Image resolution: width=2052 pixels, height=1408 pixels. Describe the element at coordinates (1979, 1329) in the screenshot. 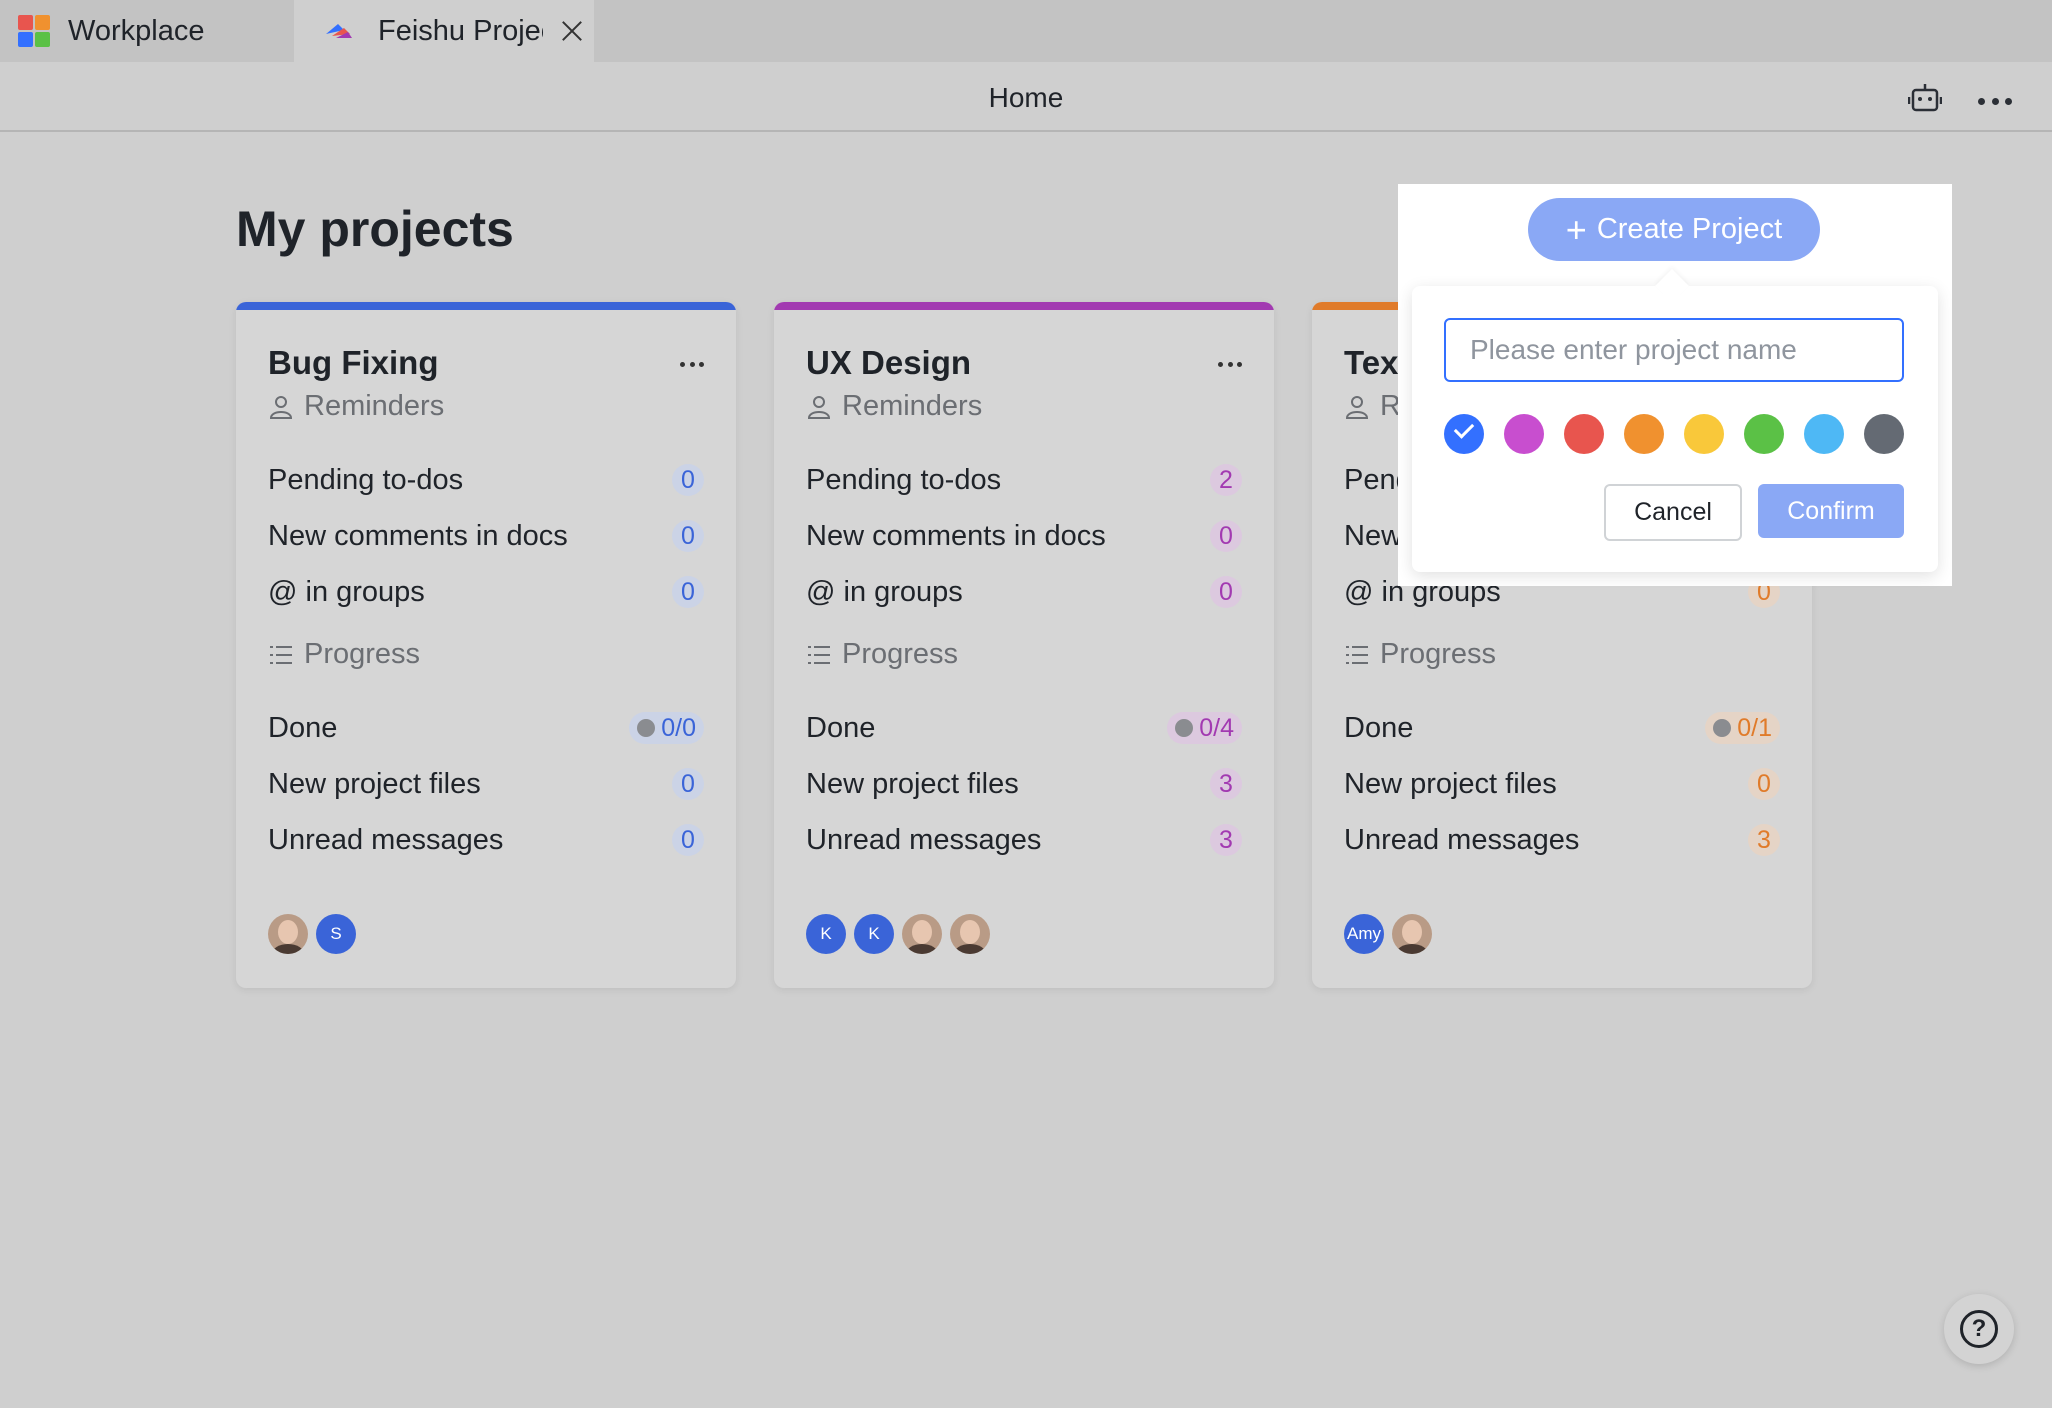

I see `help-button: ?` at that location.